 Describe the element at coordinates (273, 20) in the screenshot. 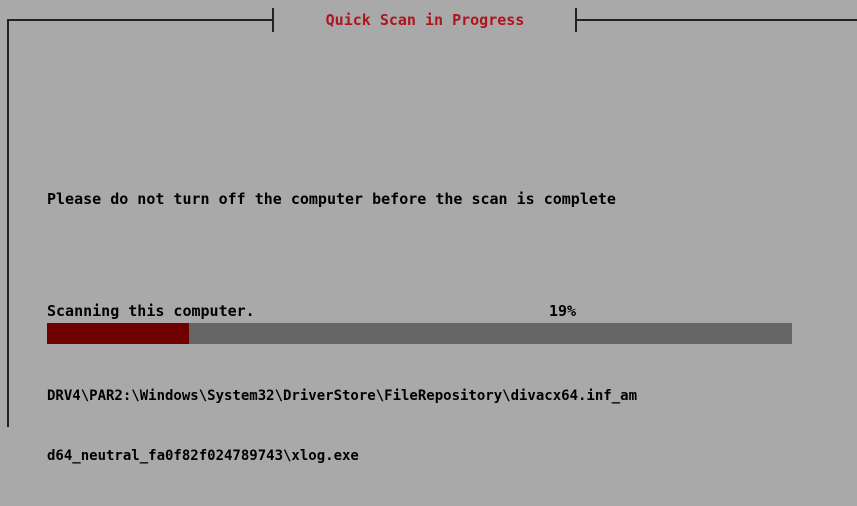

I see `title-left-bracket` at that location.